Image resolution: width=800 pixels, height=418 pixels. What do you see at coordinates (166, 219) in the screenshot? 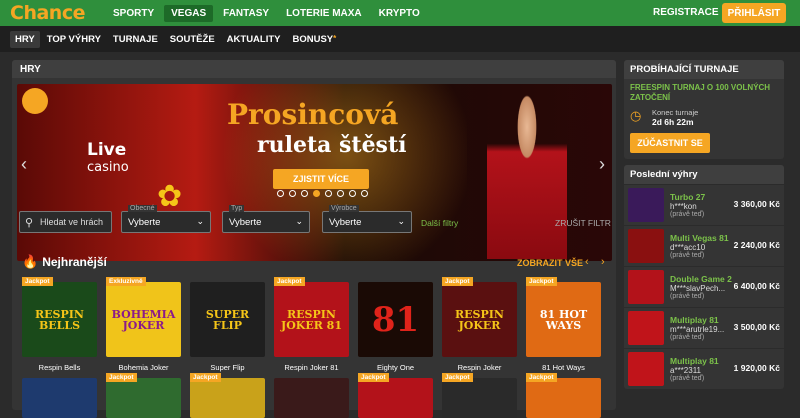
I see `filter-general-select: Obecné Vyberte ⌄` at bounding box center [166, 219].